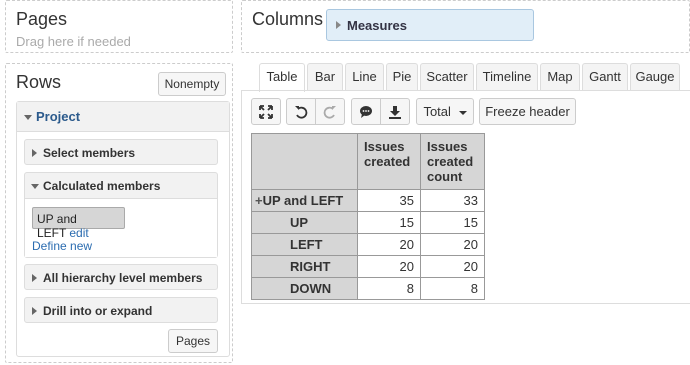 The height and width of the screenshot is (365, 690). What do you see at coordinates (193, 341) in the screenshot?
I see `pages-button: Pages` at bounding box center [193, 341].